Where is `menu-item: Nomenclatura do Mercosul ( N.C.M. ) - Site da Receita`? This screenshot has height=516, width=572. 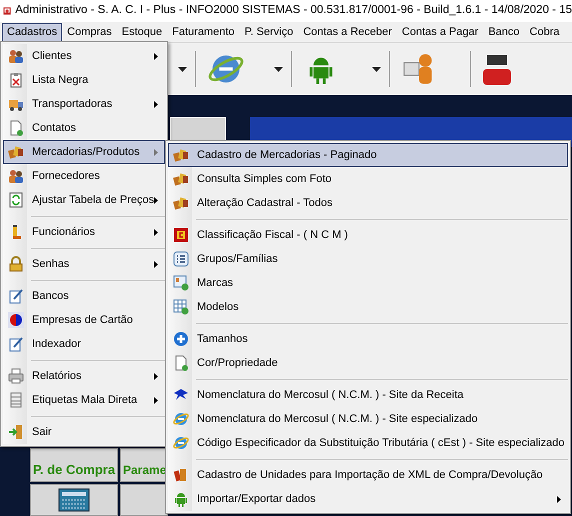 menu-item: Nomenclatura do Mercosul ( N.C.M. ) - Site da Receita is located at coordinates (368, 395).